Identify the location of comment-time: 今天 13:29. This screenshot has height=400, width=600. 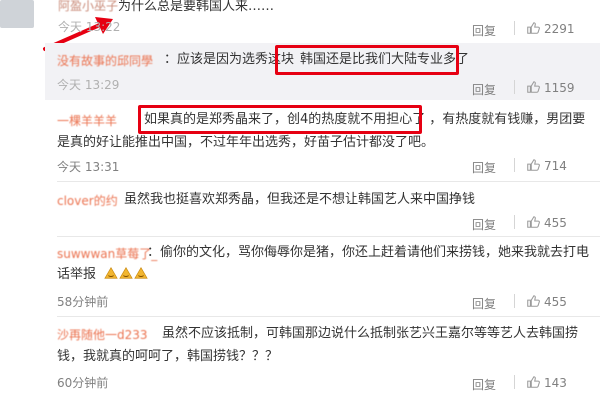
(88, 85).